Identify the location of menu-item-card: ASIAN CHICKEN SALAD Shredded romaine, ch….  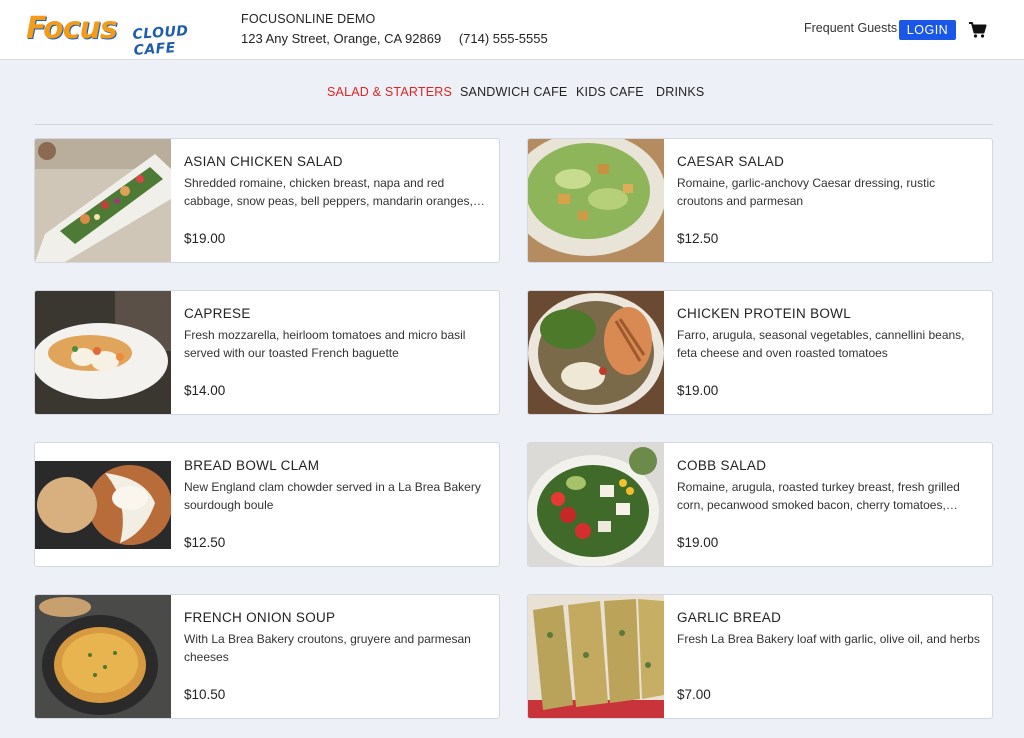
(267, 200).